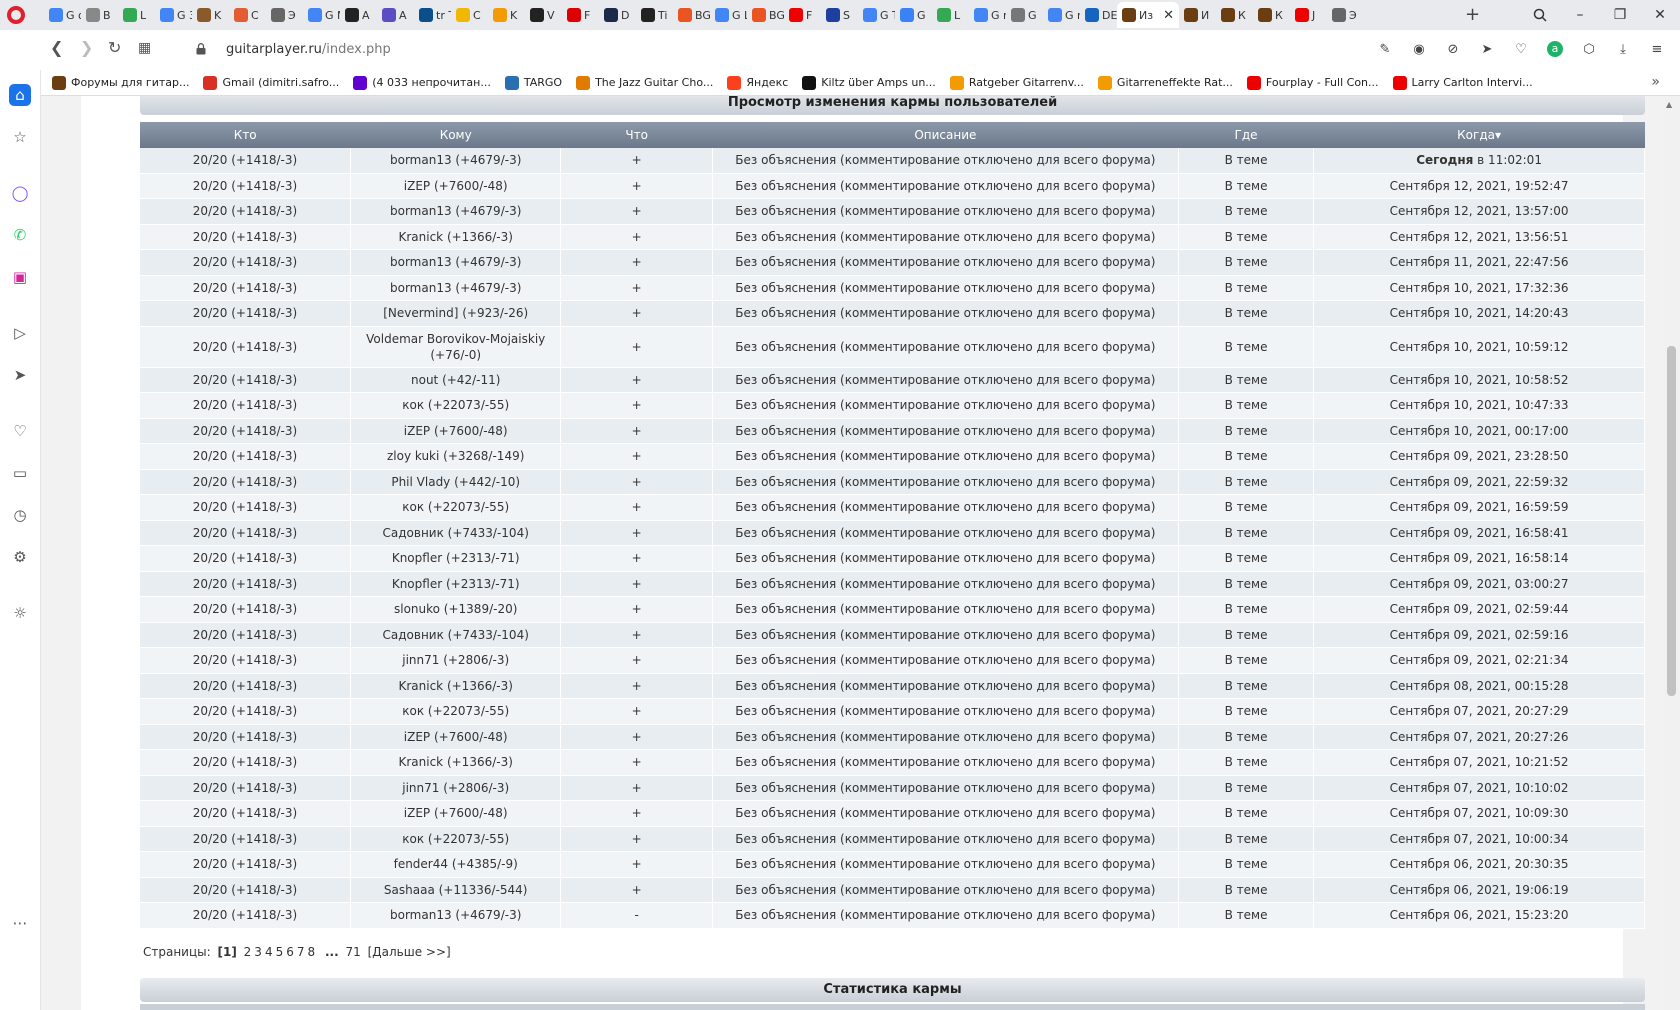  Describe the element at coordinates (308, 49) in the screenshot. I see `url-field: guitarplayer.ru/index.php` at that location.